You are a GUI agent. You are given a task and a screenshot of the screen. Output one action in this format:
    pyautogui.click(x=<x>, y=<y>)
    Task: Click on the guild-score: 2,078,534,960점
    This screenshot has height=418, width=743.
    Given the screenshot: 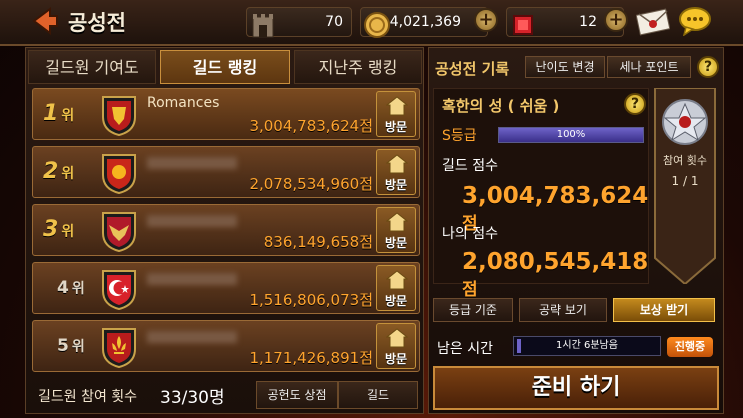 What is the action you would take?
    pyautogui.click(x=311, y=184)
    